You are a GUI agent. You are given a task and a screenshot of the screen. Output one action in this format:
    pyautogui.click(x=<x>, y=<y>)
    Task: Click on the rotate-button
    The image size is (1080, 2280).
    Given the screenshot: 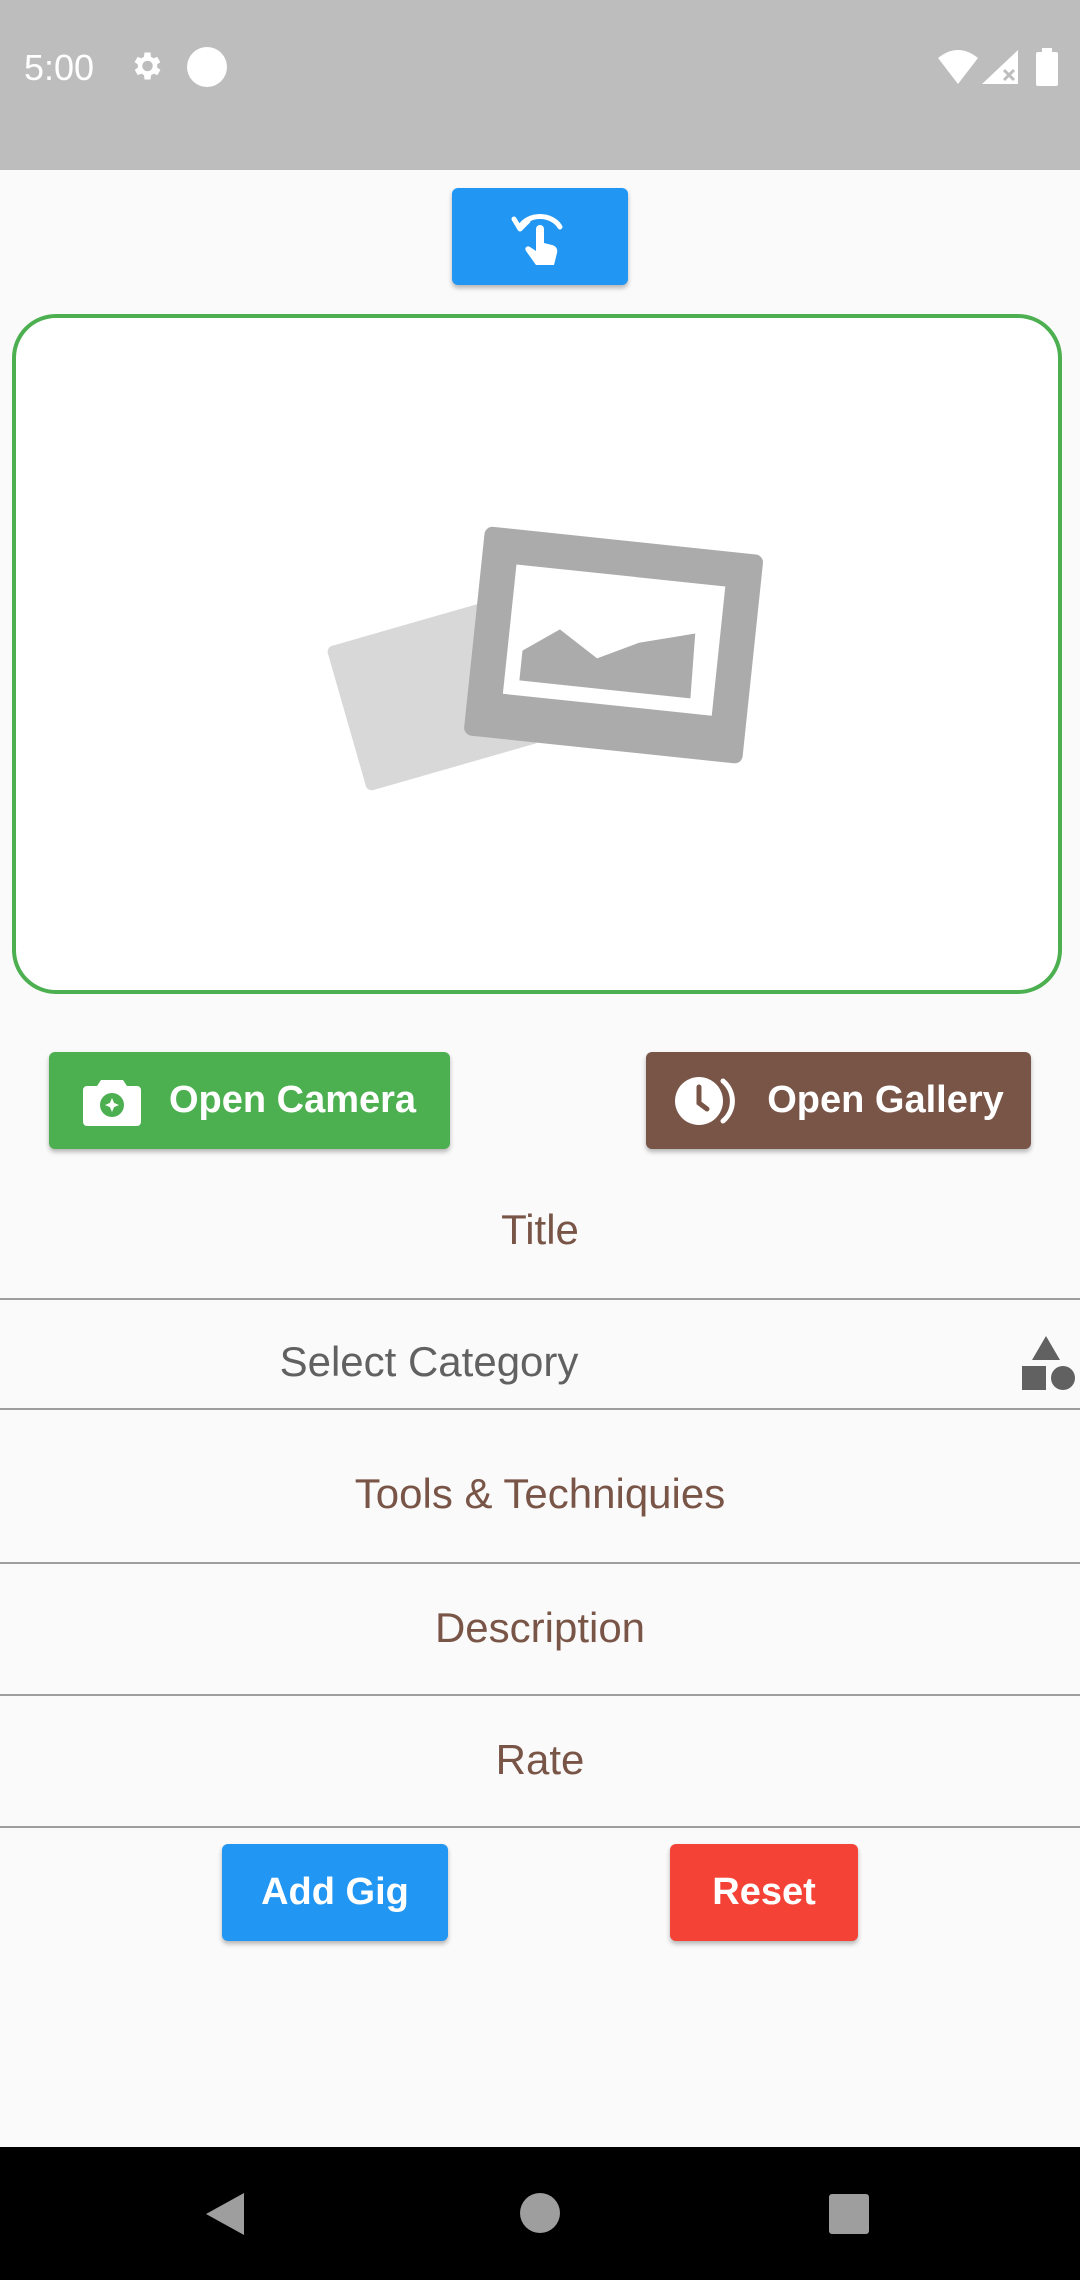 What is the action you would take?
    pyautogui.click(x=540, y=236)
    